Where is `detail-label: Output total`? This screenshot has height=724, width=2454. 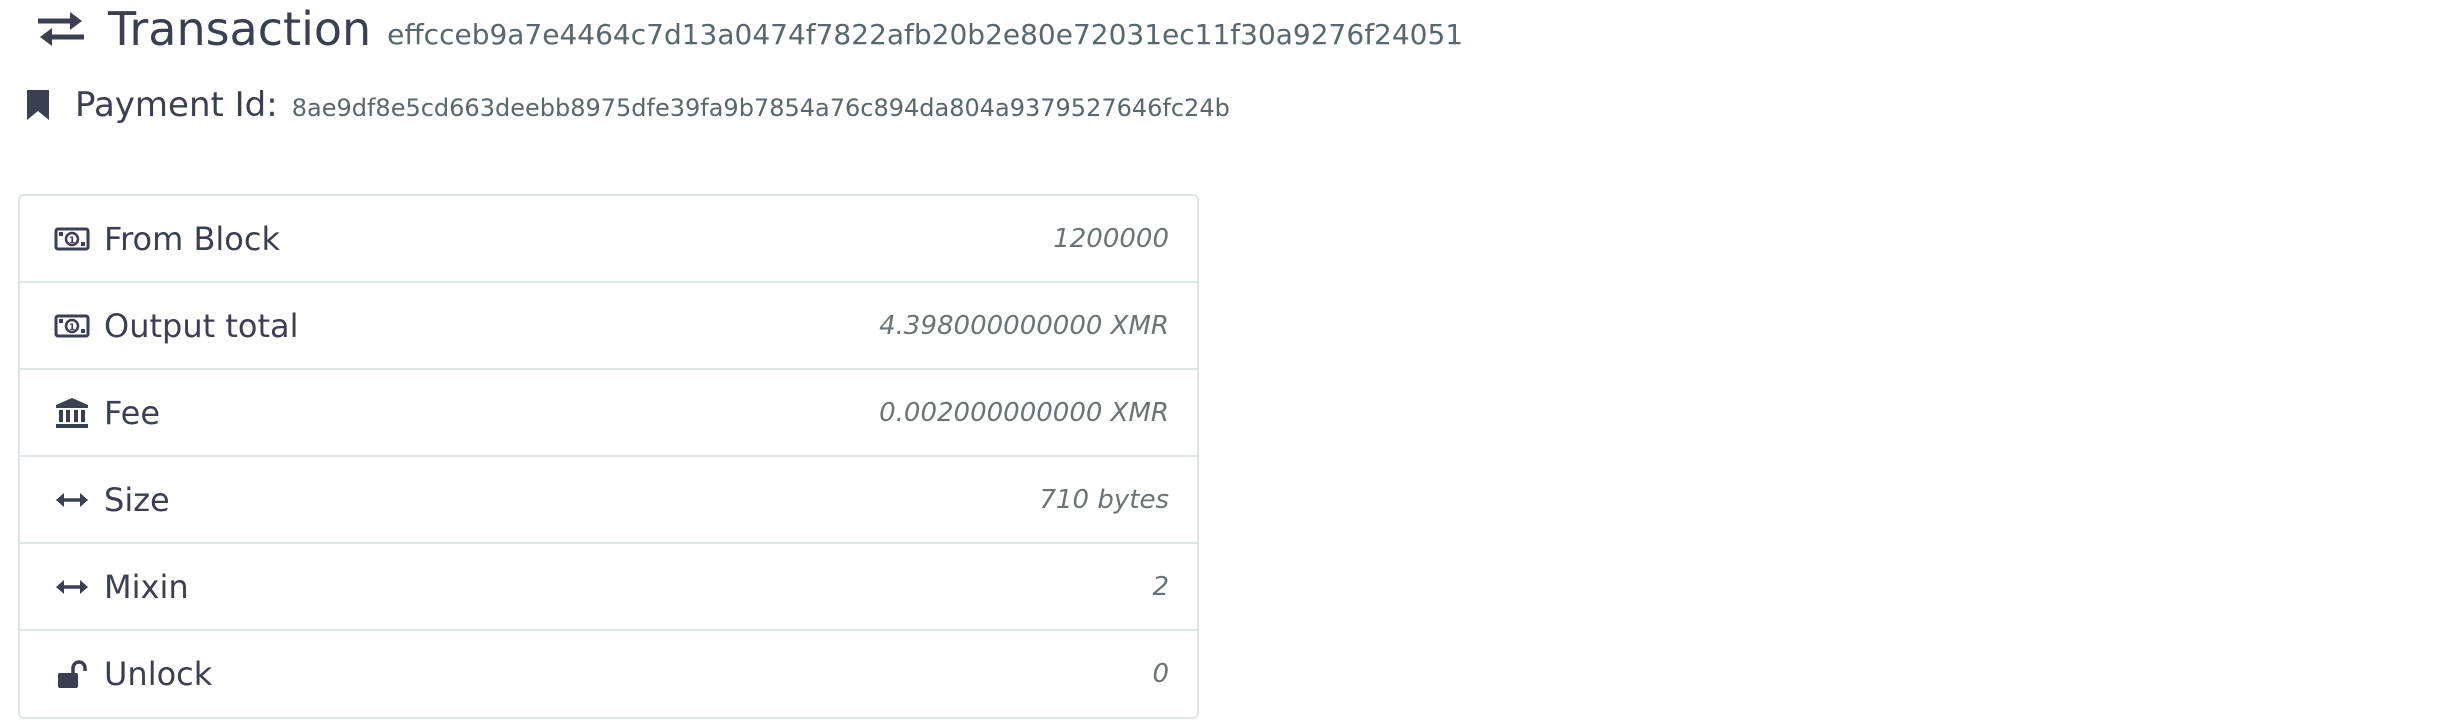 detail-label: Output total is located at coordinates (201, 325).